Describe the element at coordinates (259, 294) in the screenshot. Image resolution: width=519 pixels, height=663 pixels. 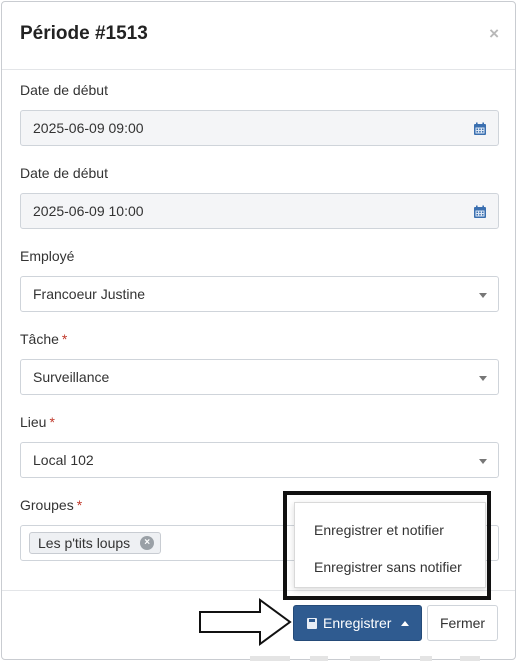
I see `employee-select: Francoeur Justine` at that location.